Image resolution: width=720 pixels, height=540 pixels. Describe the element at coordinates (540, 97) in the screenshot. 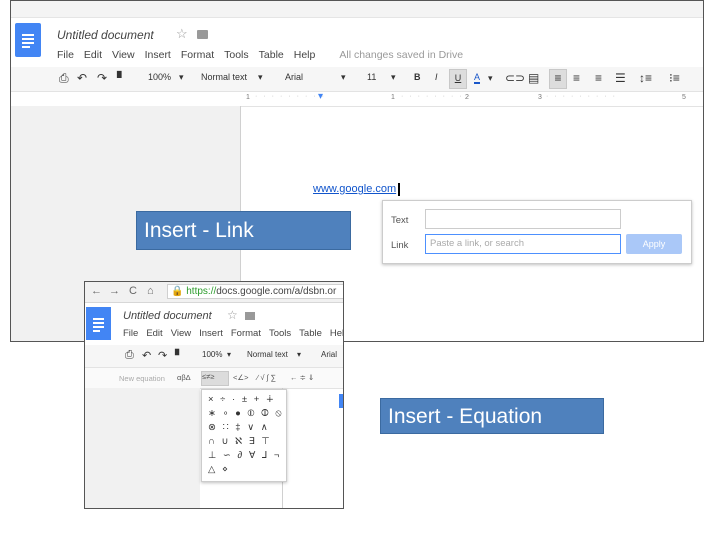

I see `ruler-mark: 3` at that location.